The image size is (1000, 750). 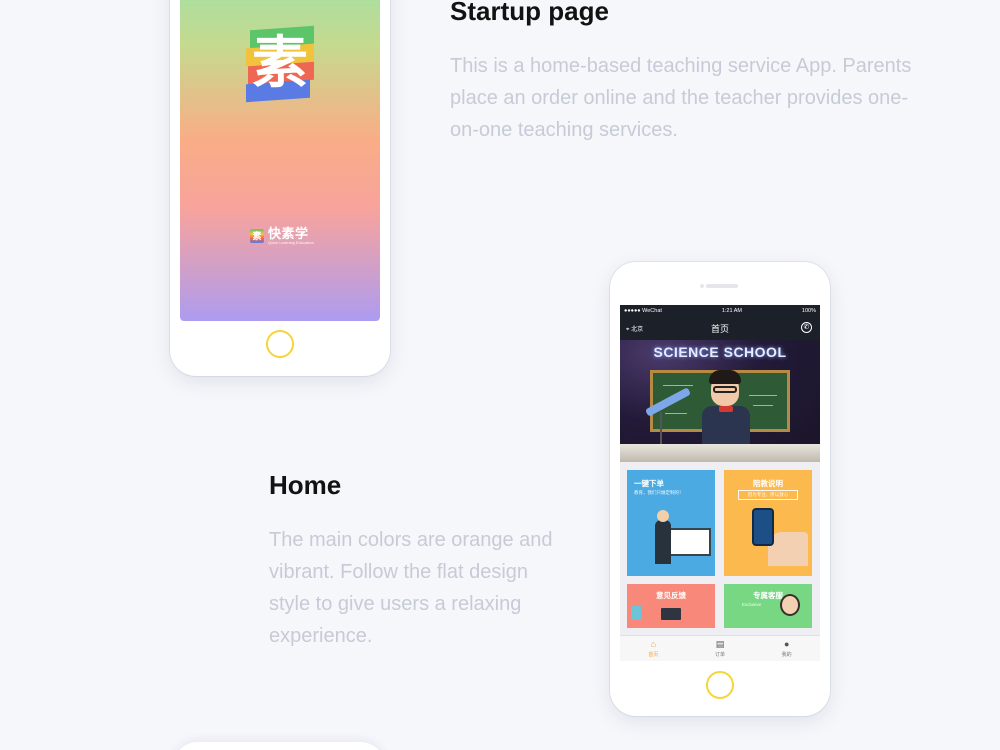 I want to click on tab-home: ⌂ 首页, so click(x=653, y=648).